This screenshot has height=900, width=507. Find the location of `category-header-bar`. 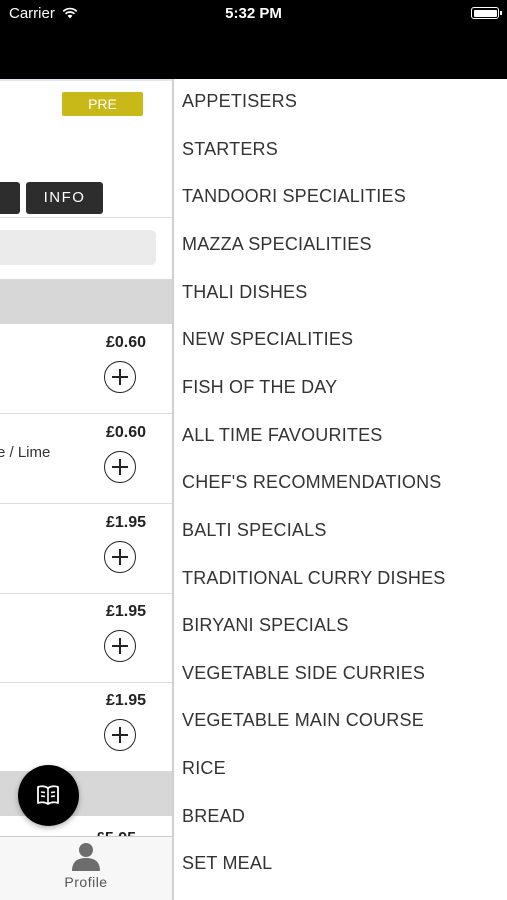

category-header-bar is located at coordinates (86, 301).